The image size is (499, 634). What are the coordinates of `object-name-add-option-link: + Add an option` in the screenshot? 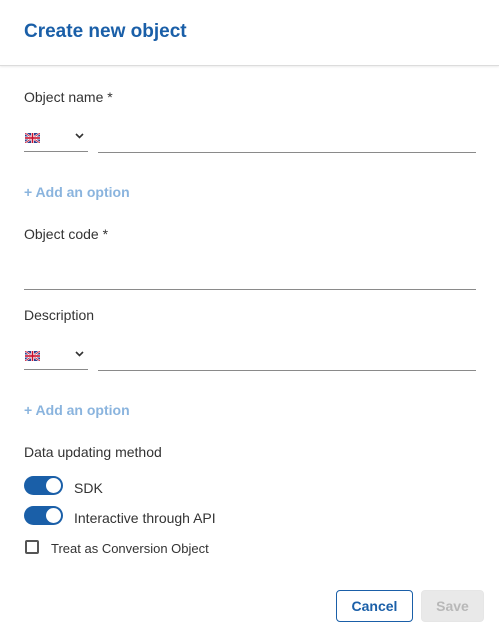 It's located at (77, 192).